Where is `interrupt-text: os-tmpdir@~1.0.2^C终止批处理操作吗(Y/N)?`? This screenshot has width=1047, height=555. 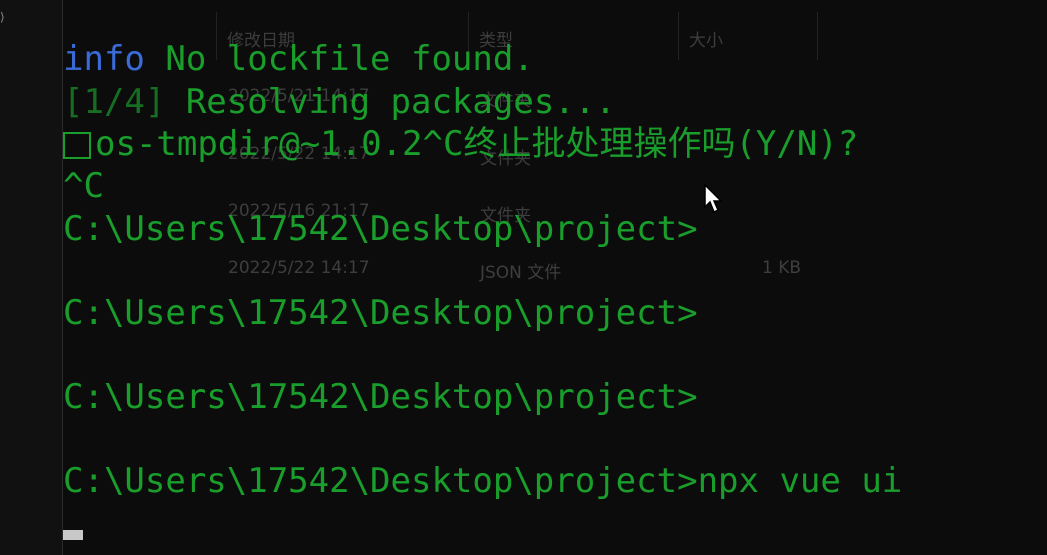 interrupt-text: os-tmpdir@~1.0.2^C终止批处理操作吗(Y/N)? is located at coordinates (477, 144).